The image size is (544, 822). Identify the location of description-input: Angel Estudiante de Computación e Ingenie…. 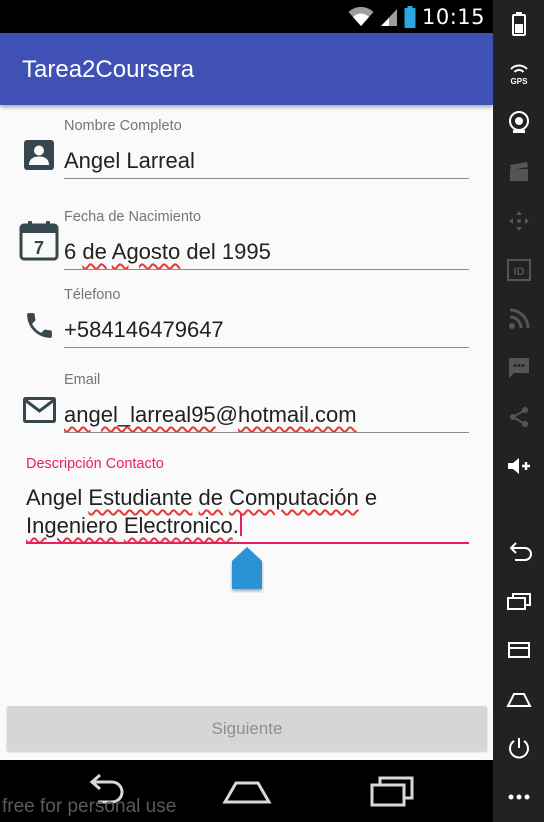
(246, 512).